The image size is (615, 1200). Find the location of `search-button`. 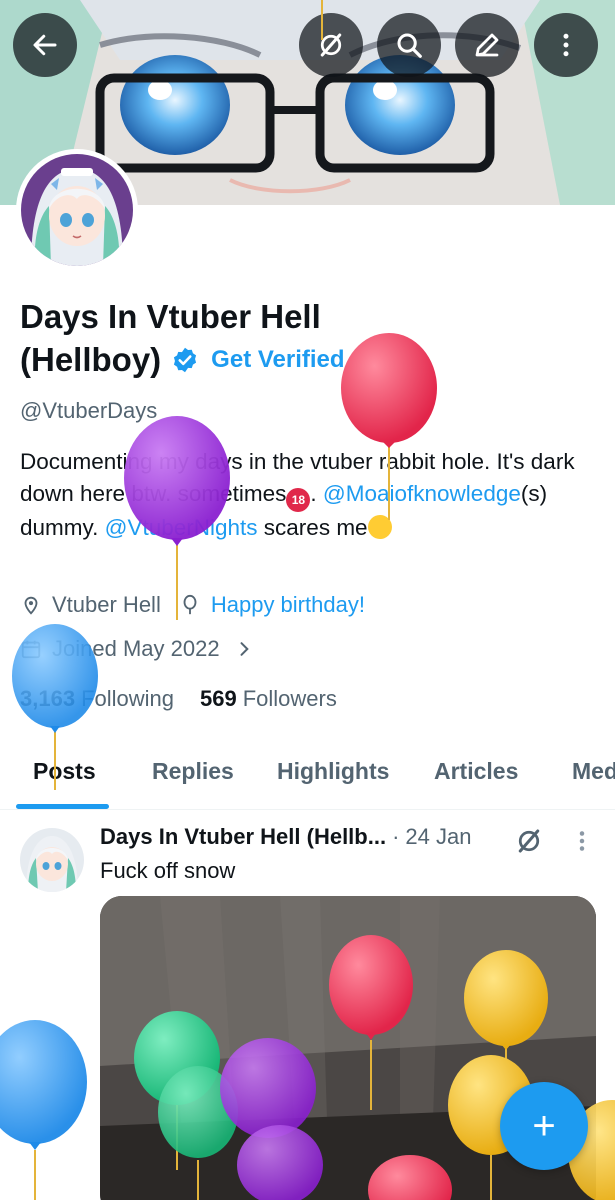

search-button is located at coordinates (409, 45).